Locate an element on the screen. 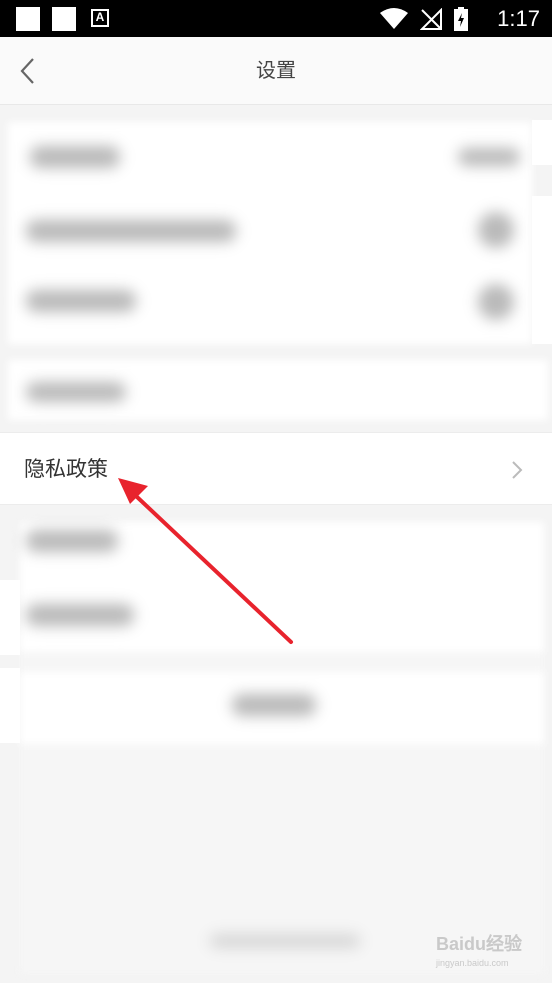  no-signal-icon is located at coordinates (431, 19).